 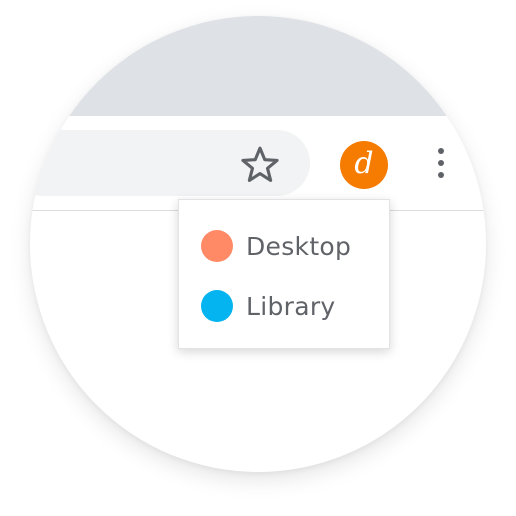 What do you see at coordinates (299, 246) in the screenshot?
I see `dropdown-item-label: Desktop` at bounding box center [299, 246].